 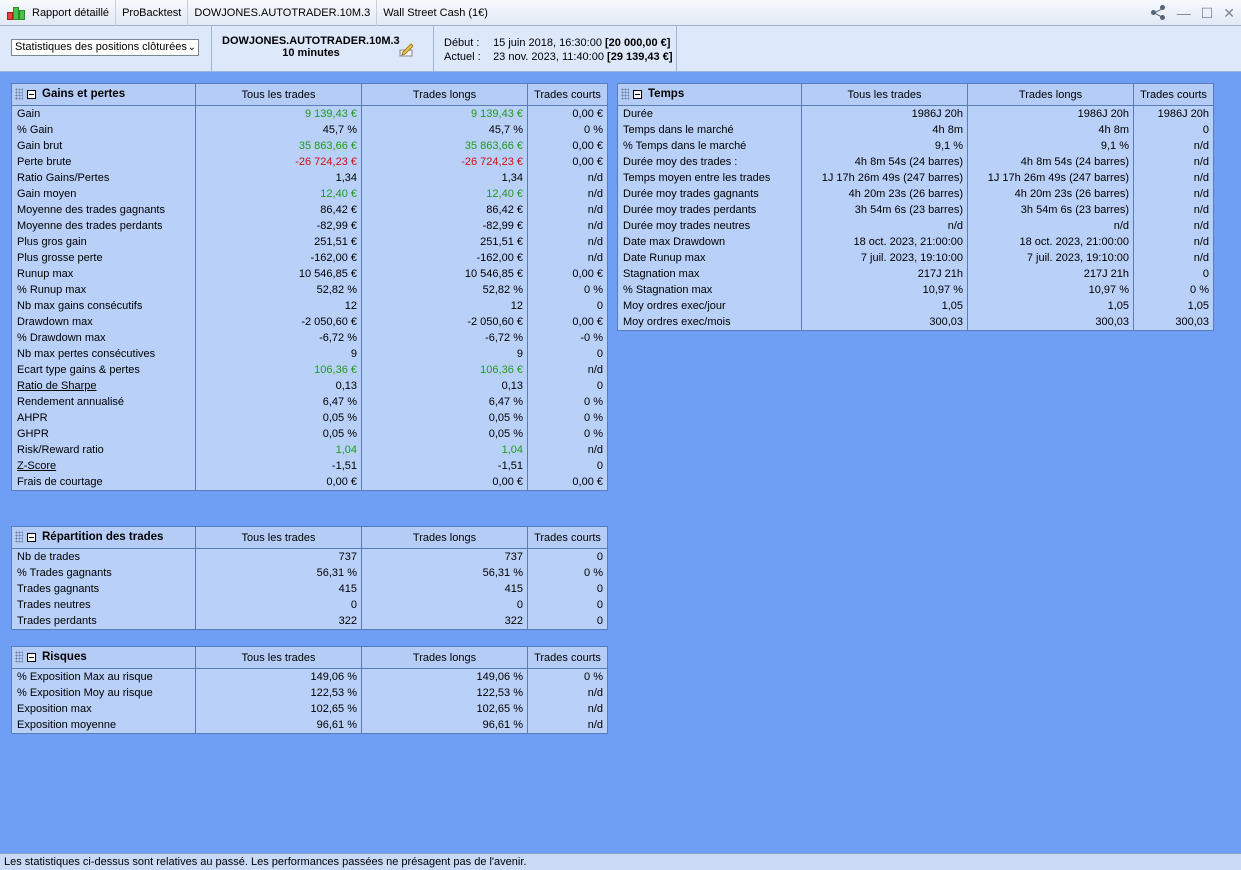 I want to click on row-label: % Exposition Moy au risque, so click(x=103, y=693).